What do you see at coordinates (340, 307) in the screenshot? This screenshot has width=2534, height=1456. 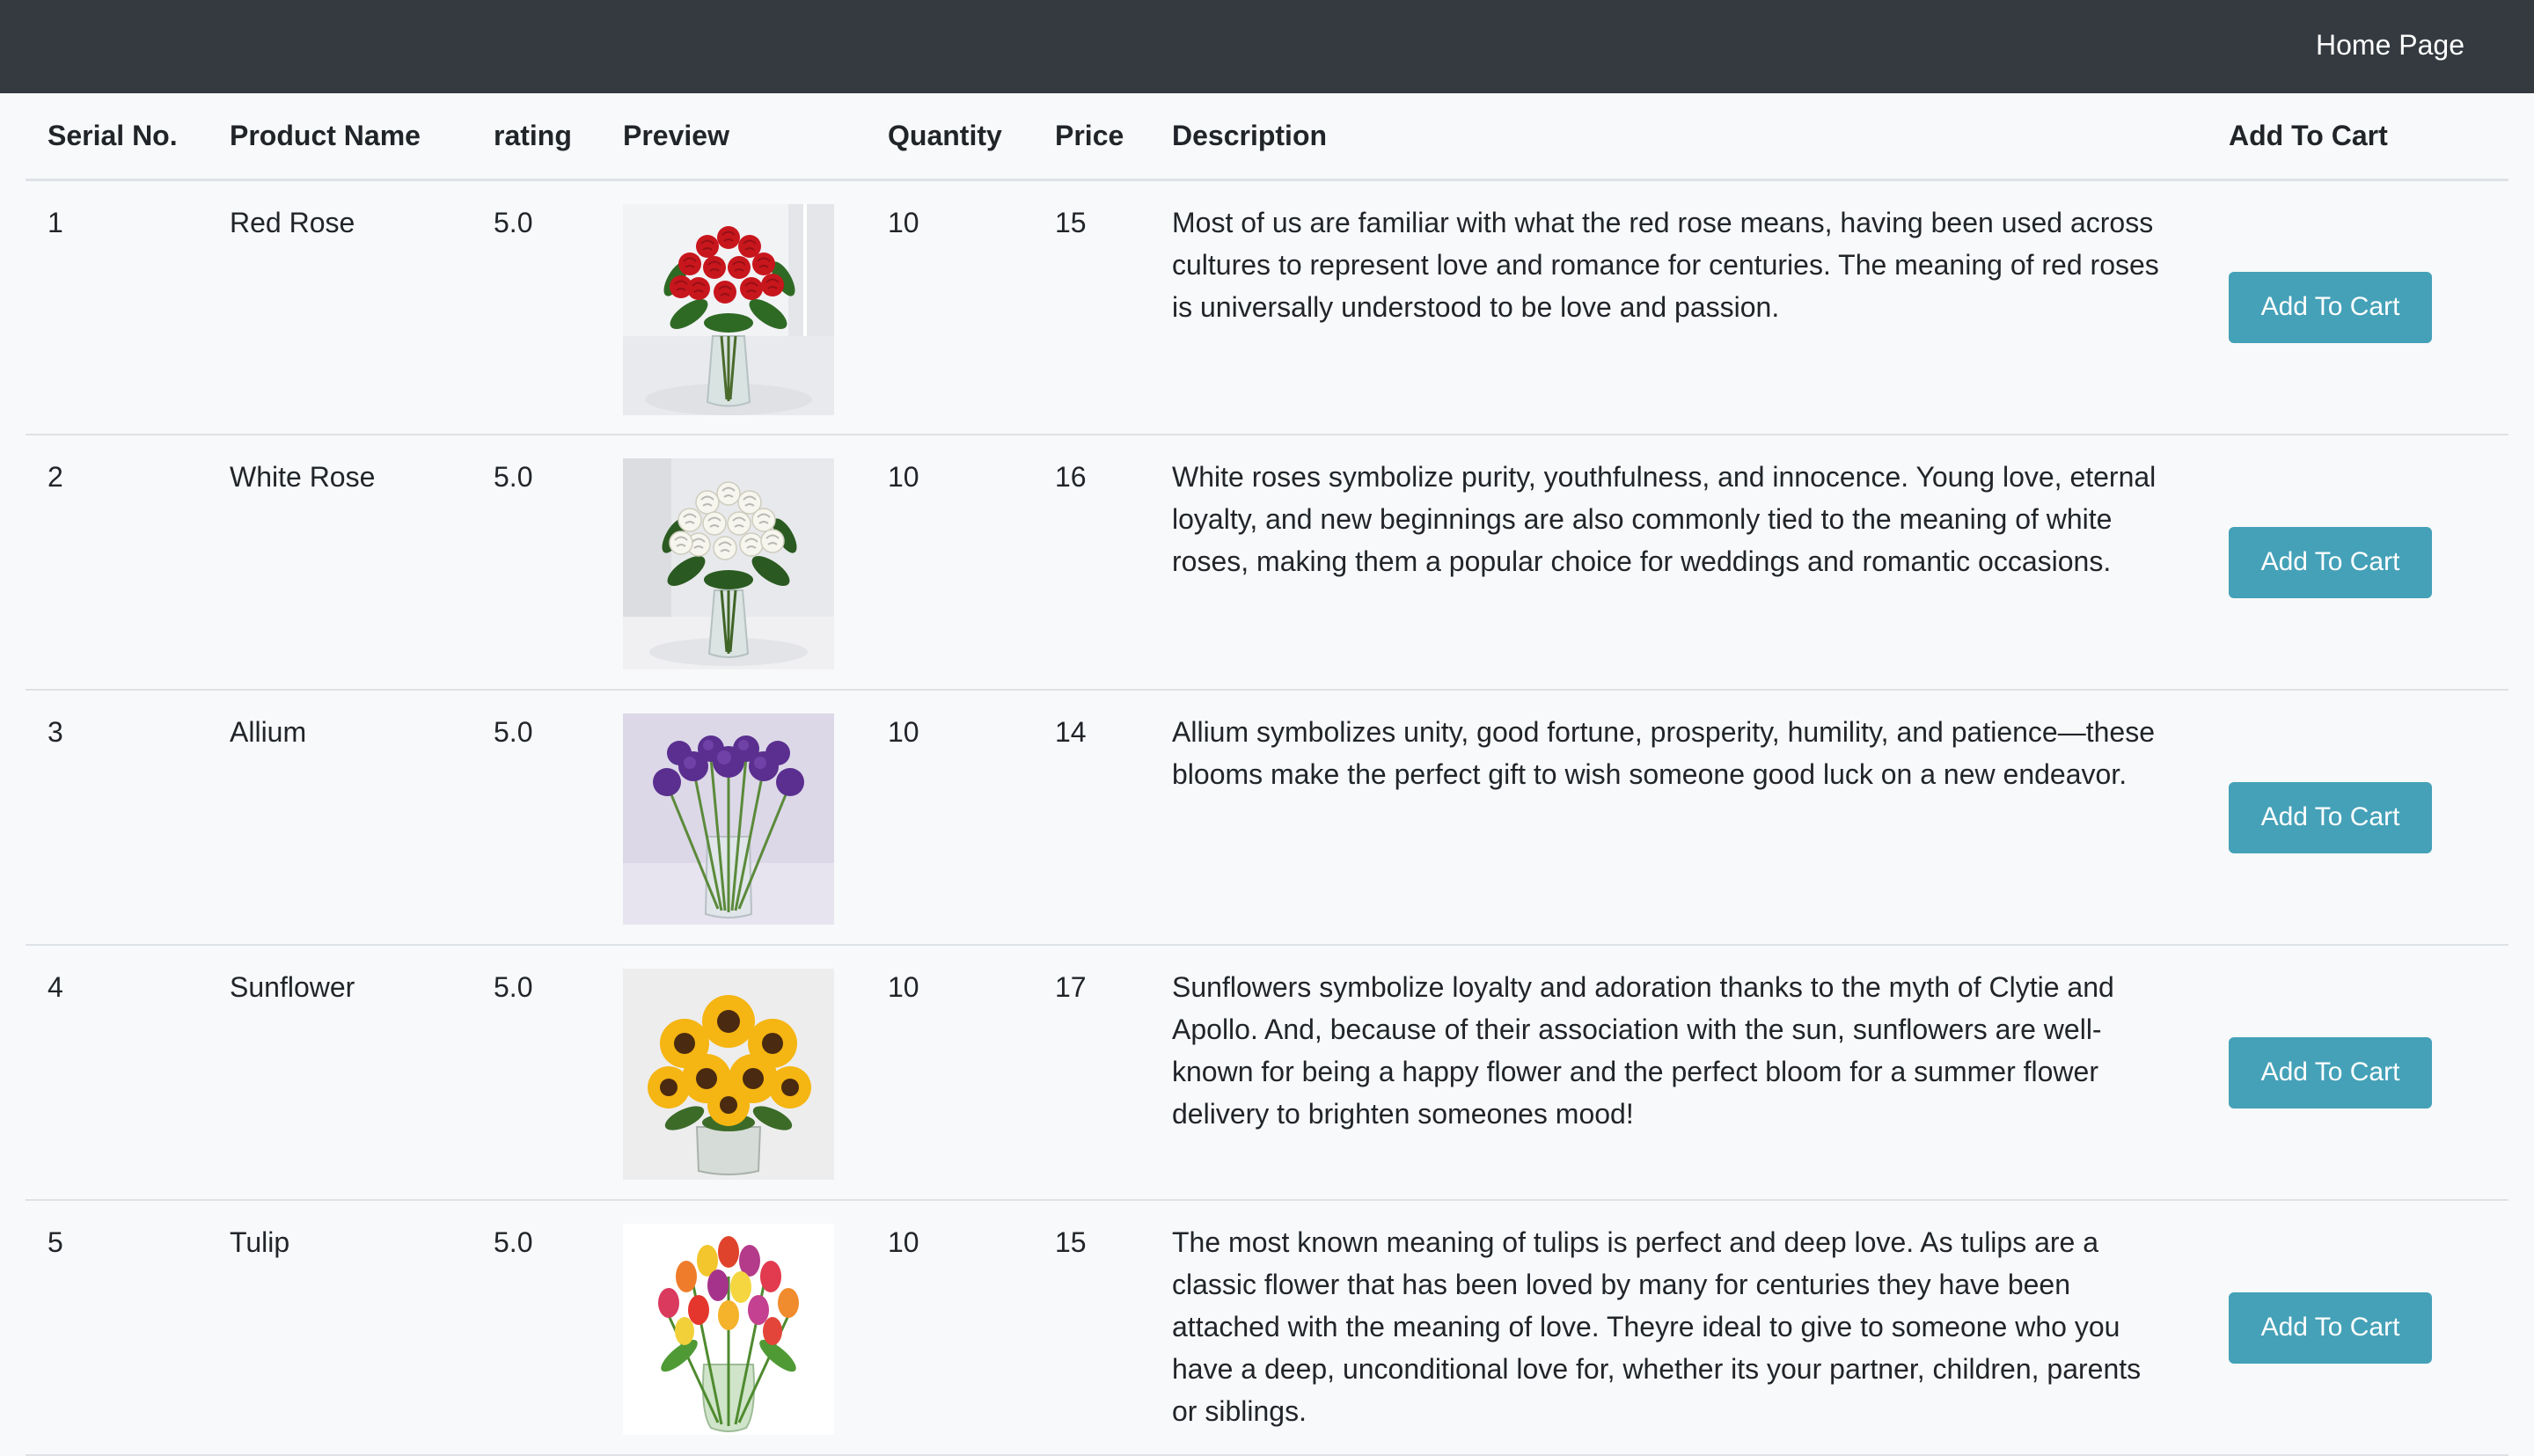 I see `product-name-cell: Red Rose` at bounding box center [340, 307].